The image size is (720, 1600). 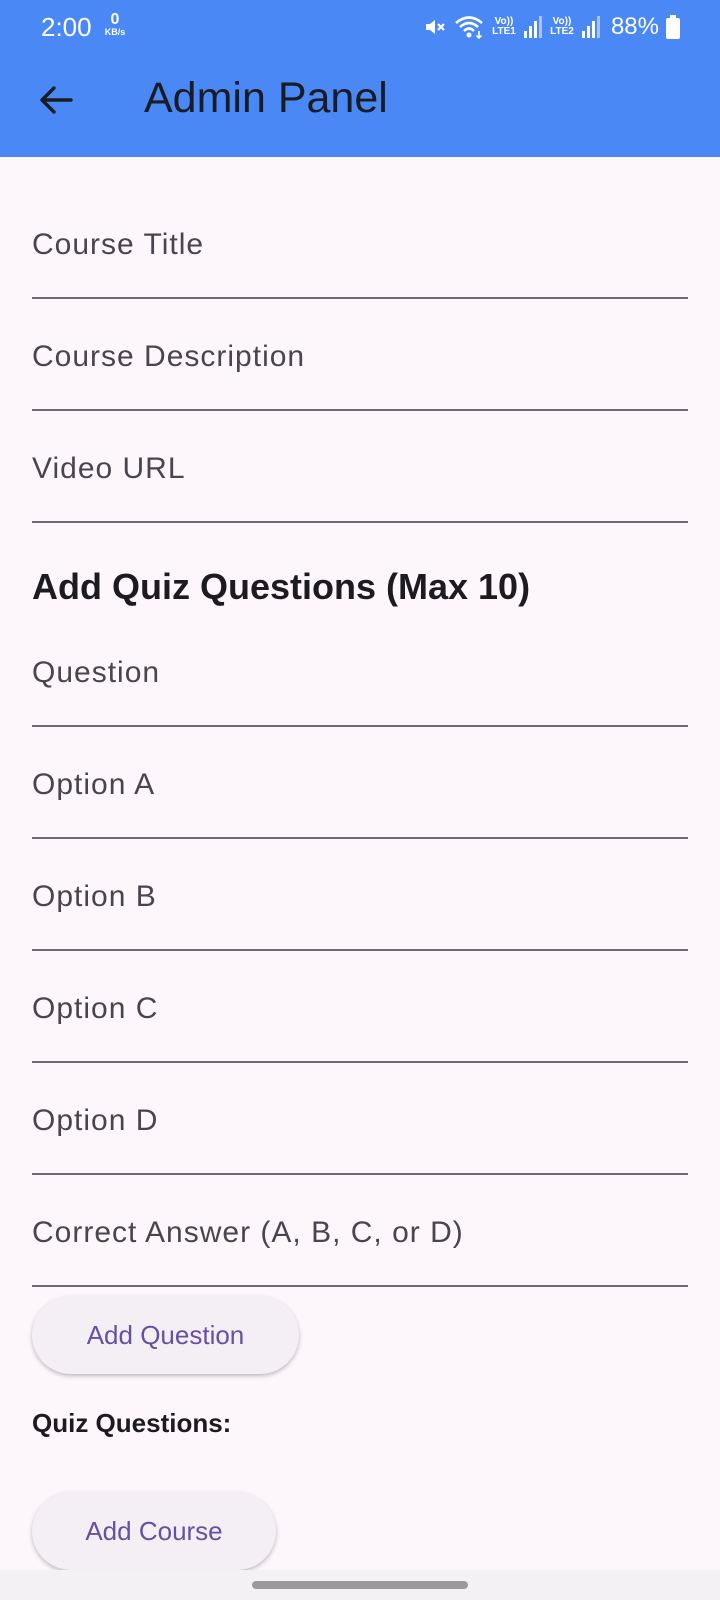 I want to click on course-title-field, so click(x=360, y=243).